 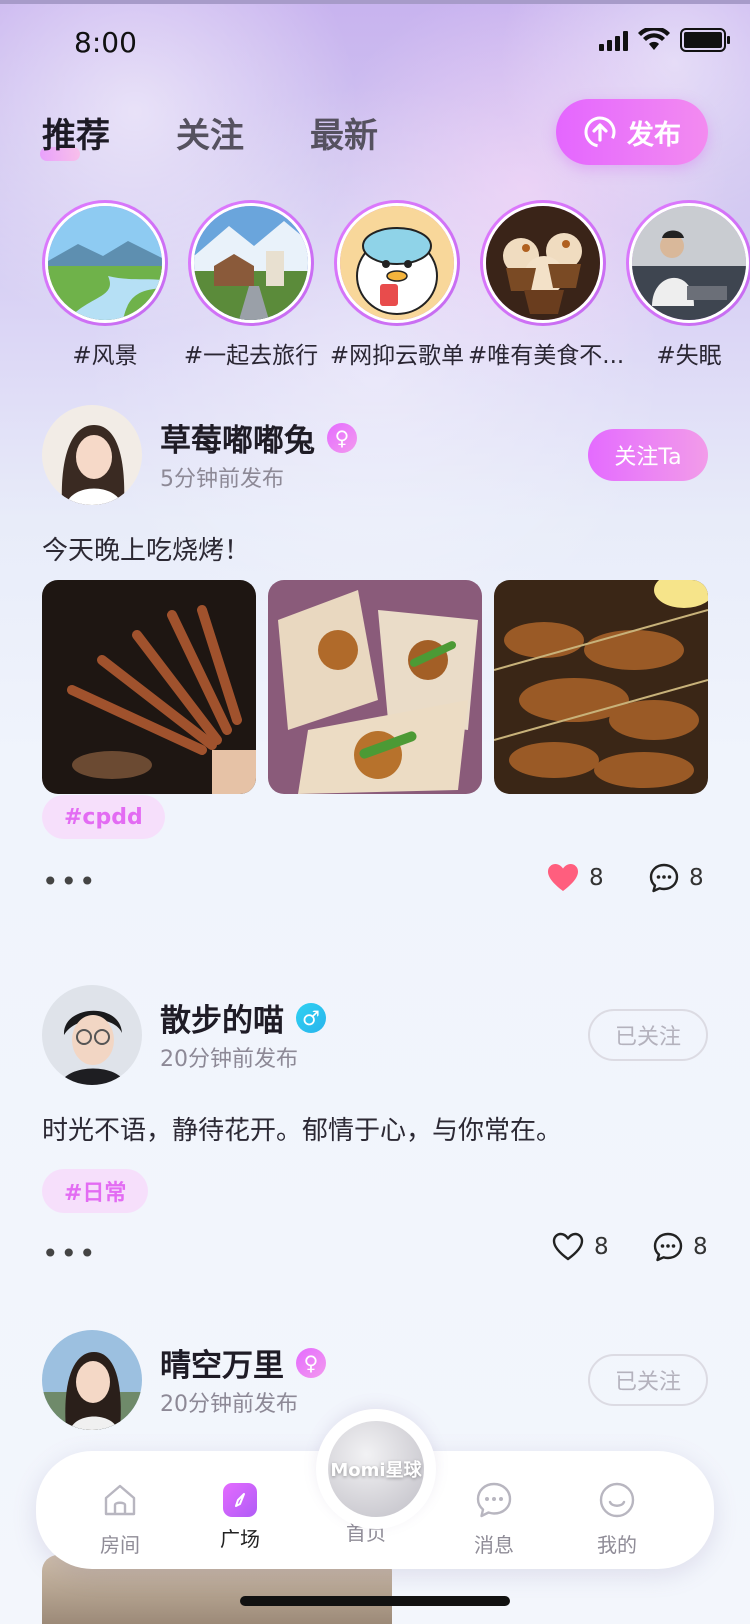 What do you see at coordinates (600, 132) in the screenshot?
I see `upload-circle-icon` at bounding box center [600, 132].